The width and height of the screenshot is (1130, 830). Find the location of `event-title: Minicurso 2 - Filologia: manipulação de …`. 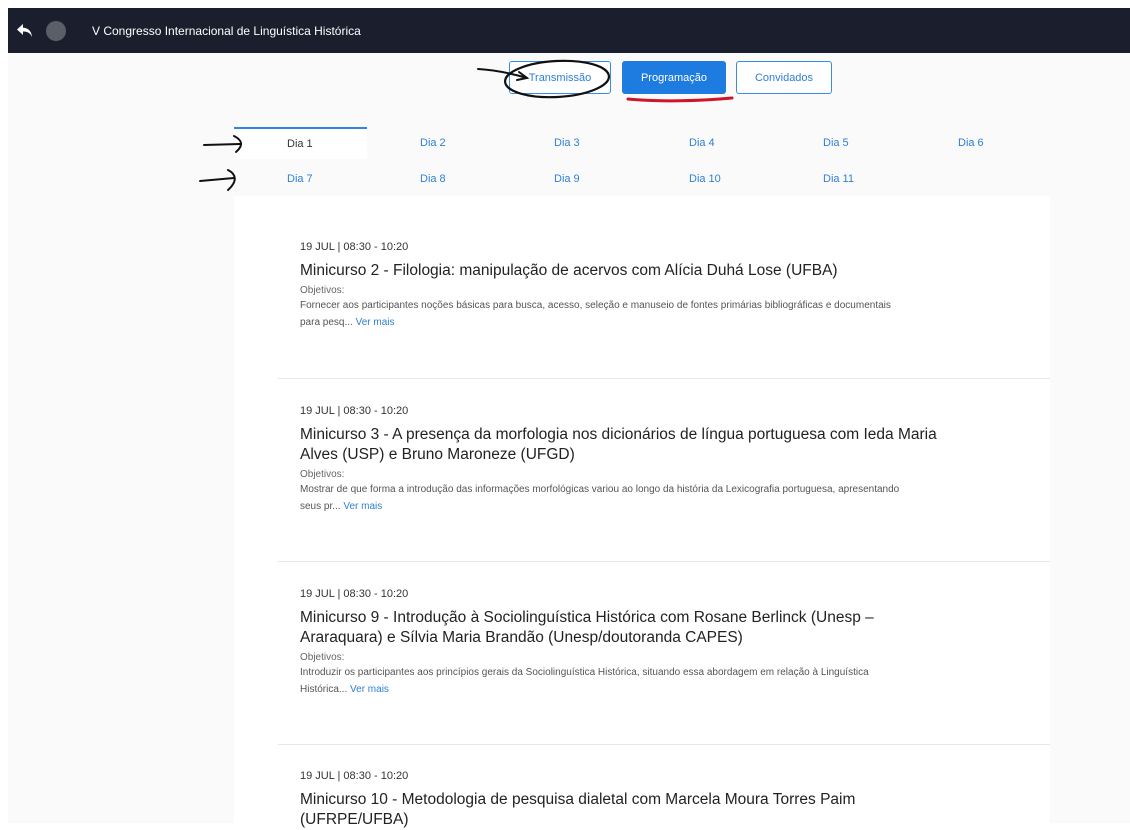

event-title: Minicurso 2 - Filologia: manipulação de … is located at coordinates (620, 271).